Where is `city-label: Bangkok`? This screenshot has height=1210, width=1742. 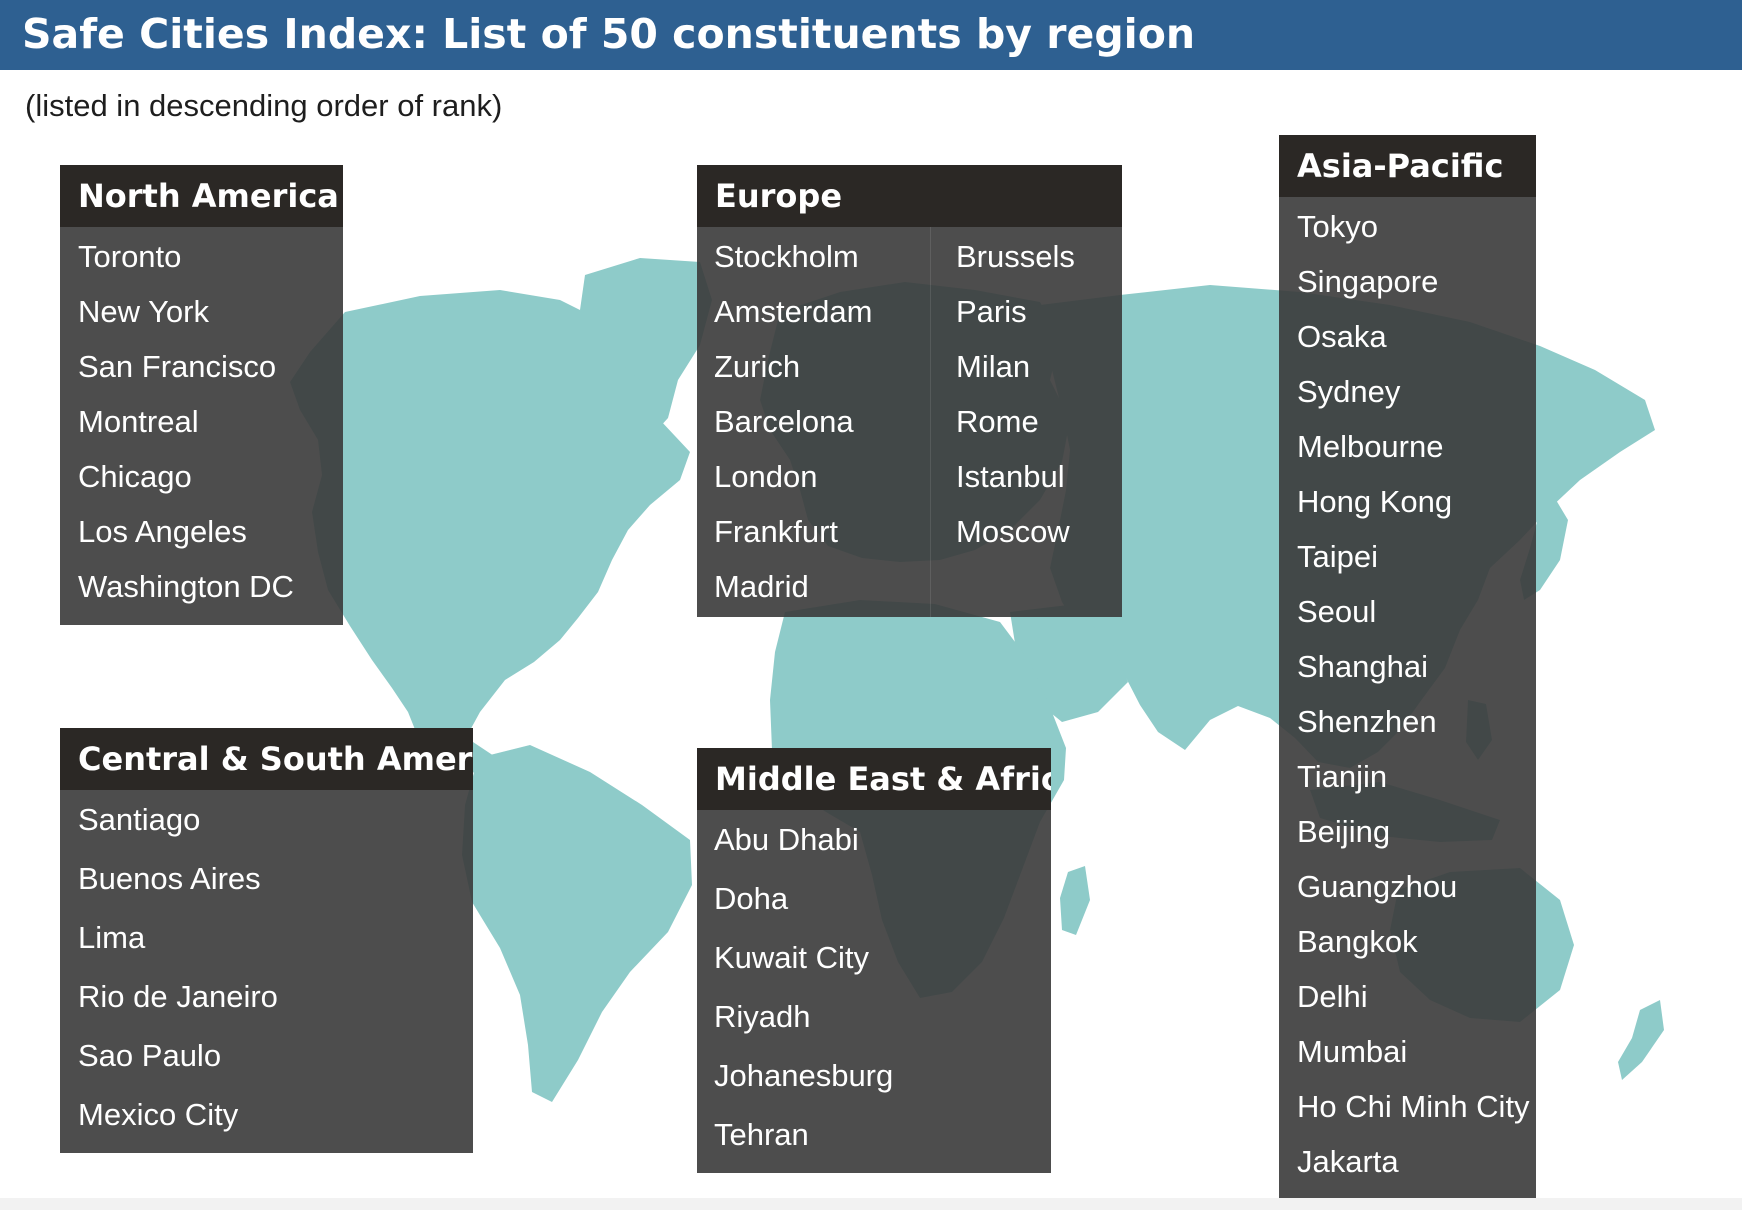
city-label: Bangkok is located at coordinates (1357, 941).